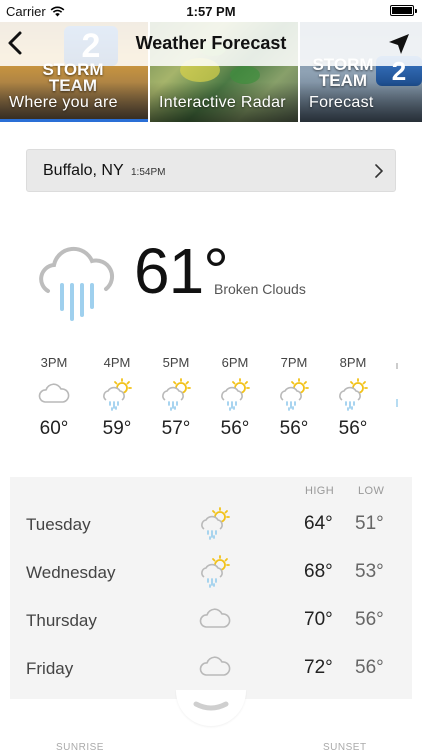 The height and width of the screenshot is (750, 422). I want to click on active-tab-indicator, so click(74, 120).